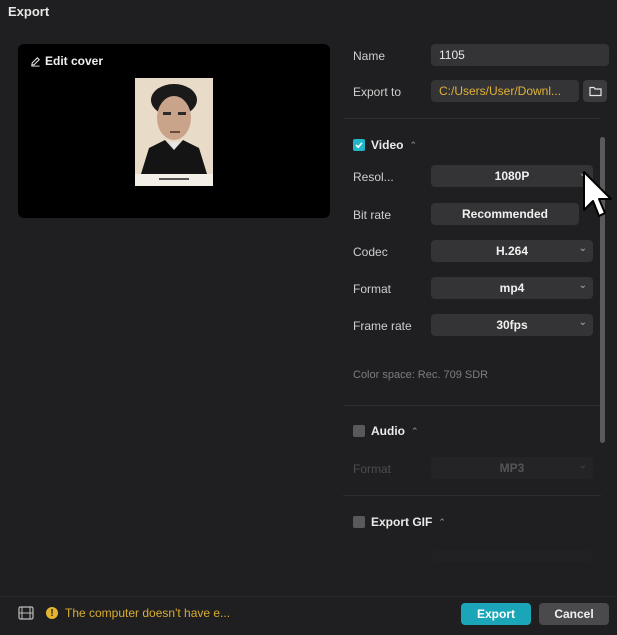 Image resolution: width=617 pixels, height=635 pixels. Describe the element at coordinates (369, 56) in the screenshot. I see `name-label: Name` at that location.